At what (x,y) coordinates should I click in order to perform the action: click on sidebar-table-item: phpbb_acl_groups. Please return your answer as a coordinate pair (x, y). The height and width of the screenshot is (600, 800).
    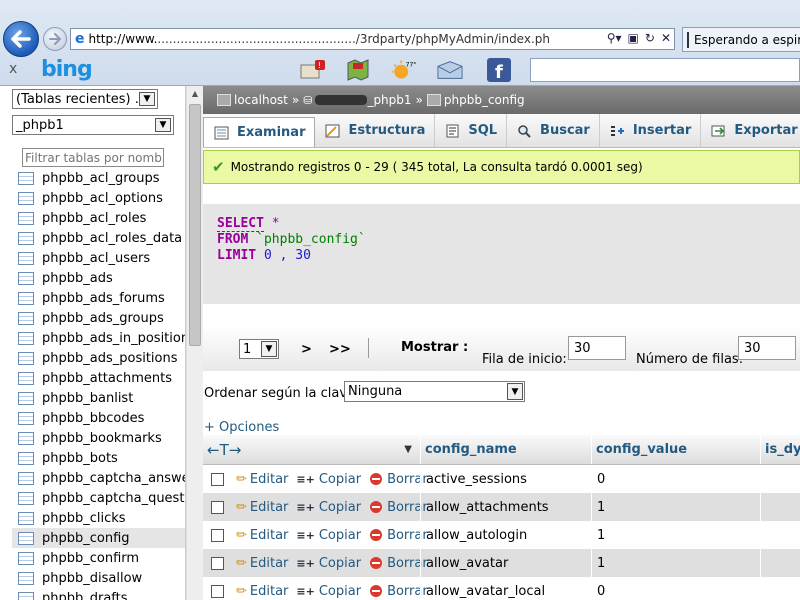
    Looking at the image, I should click on (98, 178).